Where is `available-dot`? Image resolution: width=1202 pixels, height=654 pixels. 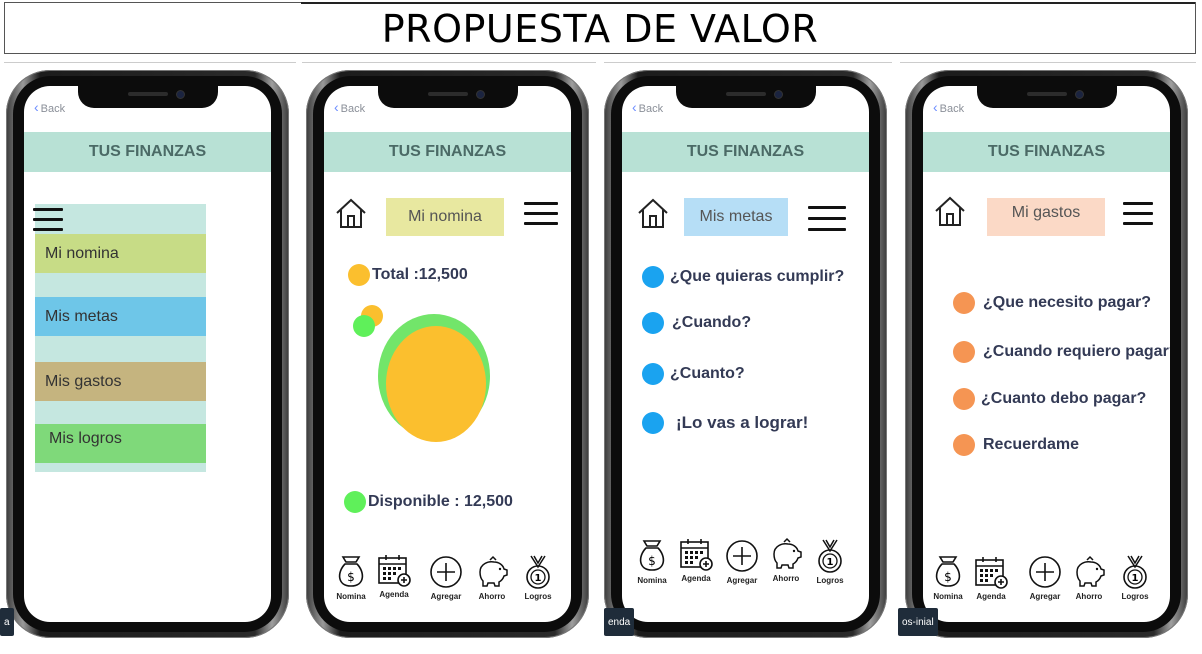 available-dot is located at coordinates (355, 502).